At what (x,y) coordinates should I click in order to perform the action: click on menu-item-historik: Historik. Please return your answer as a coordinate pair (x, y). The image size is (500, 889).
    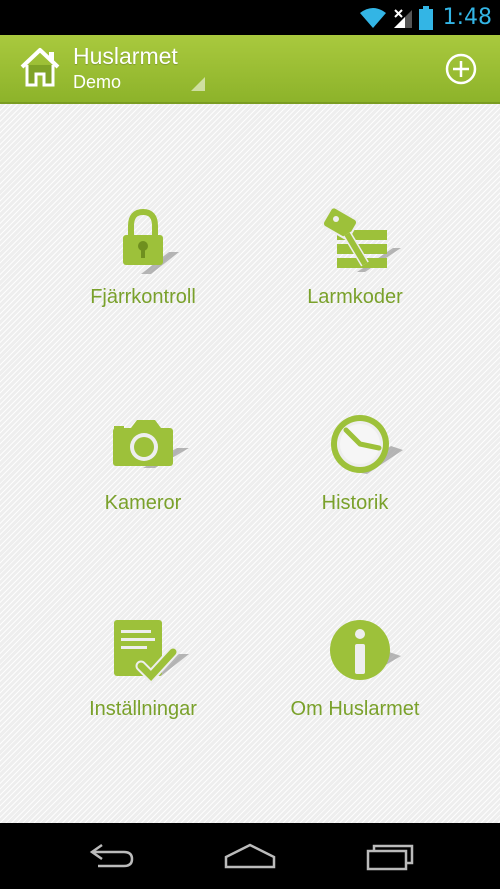
    Looking at the image, I should click on (355, 489).